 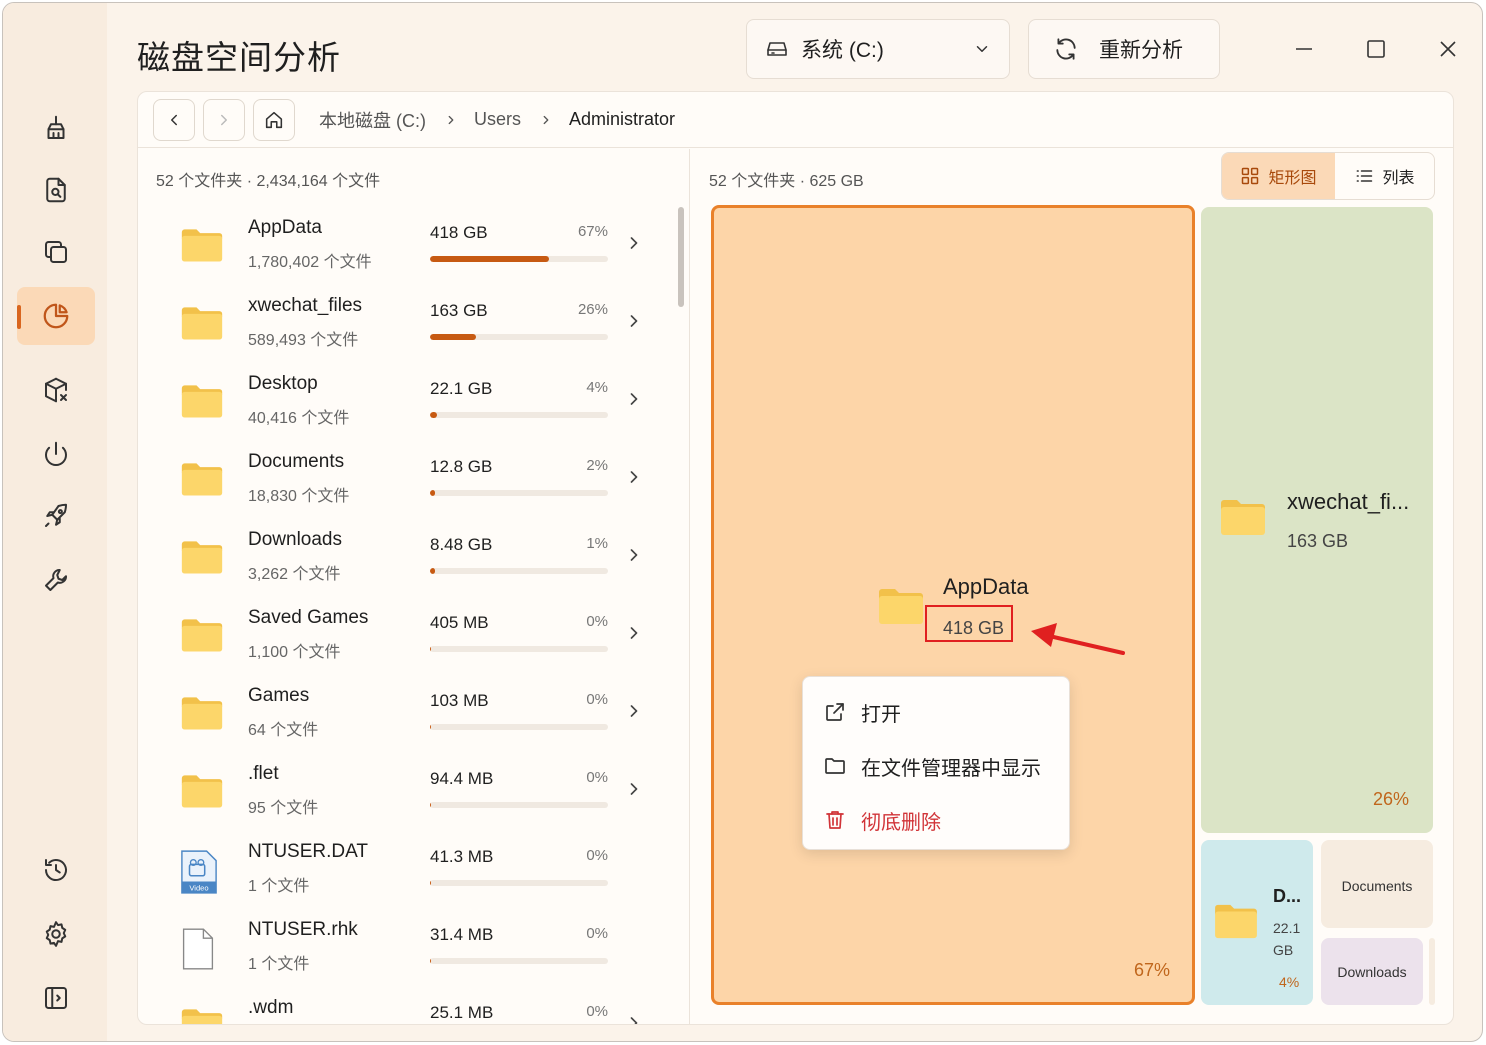 I want to click on maximize-button, so click(x=1376, y=49).